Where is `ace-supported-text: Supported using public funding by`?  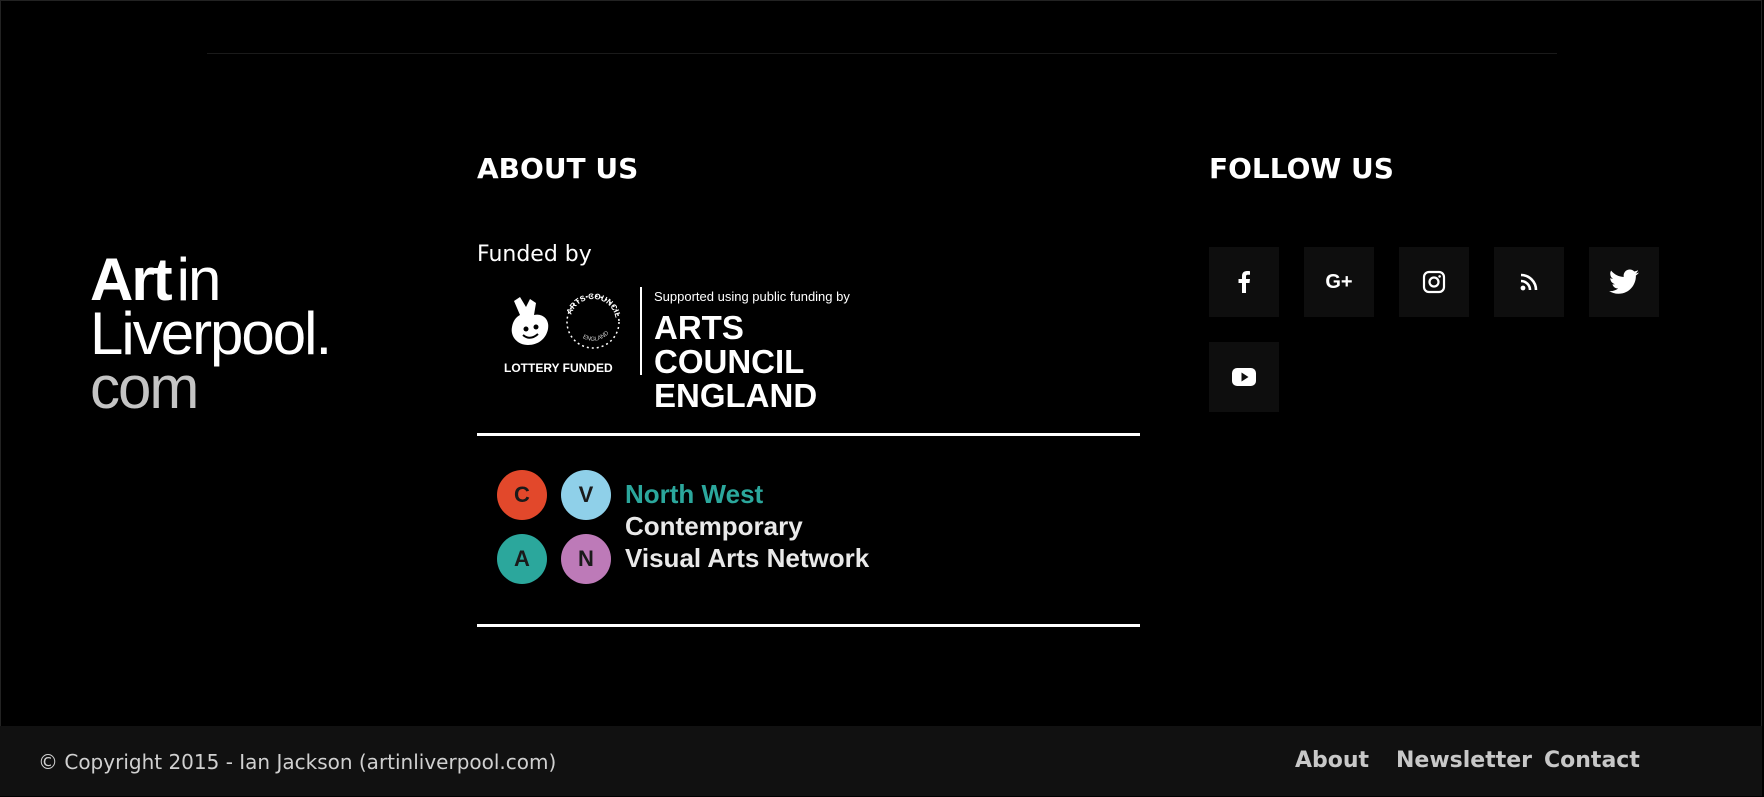 ace-supported-text: Supported using public funding by is located at coordinates (752, 296).